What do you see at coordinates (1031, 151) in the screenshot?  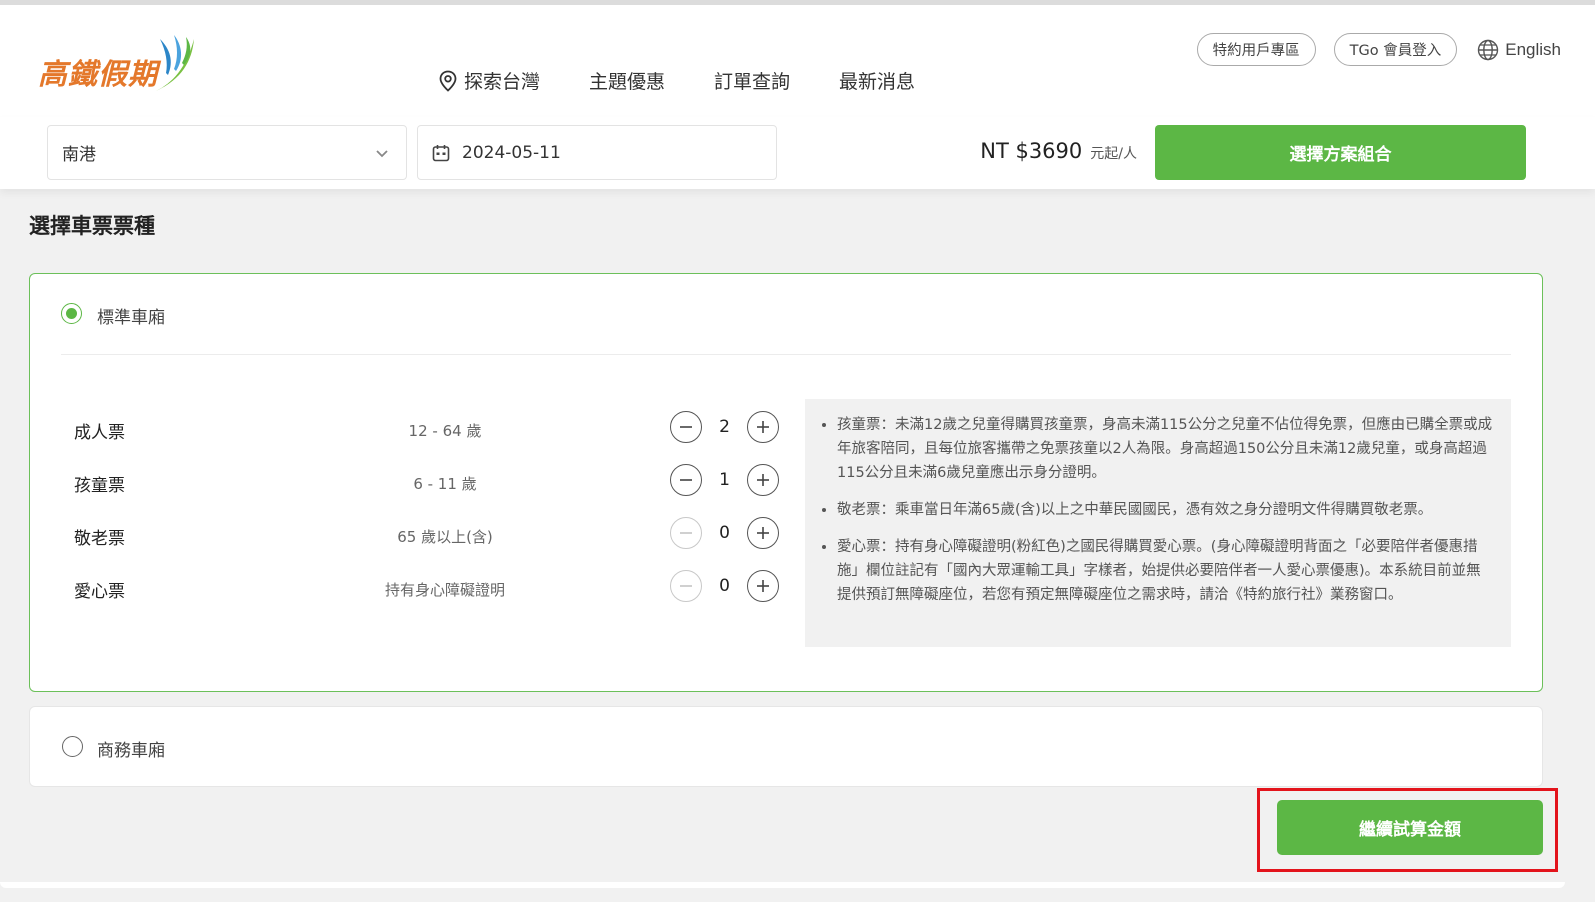 I see `price-amount: NT $3690` at bounding box center [1031, 151].